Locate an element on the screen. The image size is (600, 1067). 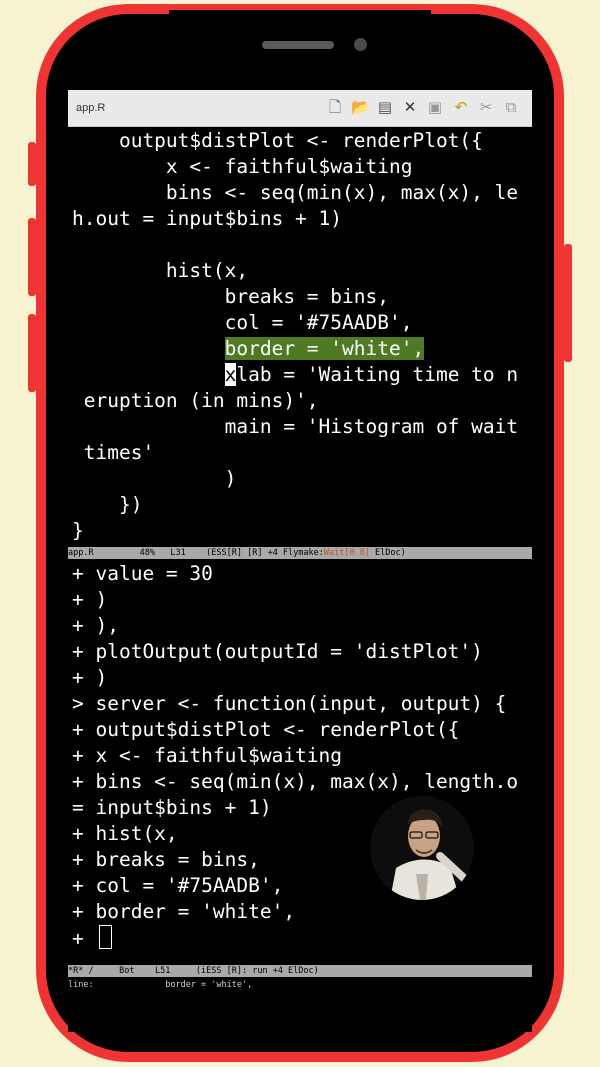
cut-icon: ✂ is located at coordinates (486, 107).